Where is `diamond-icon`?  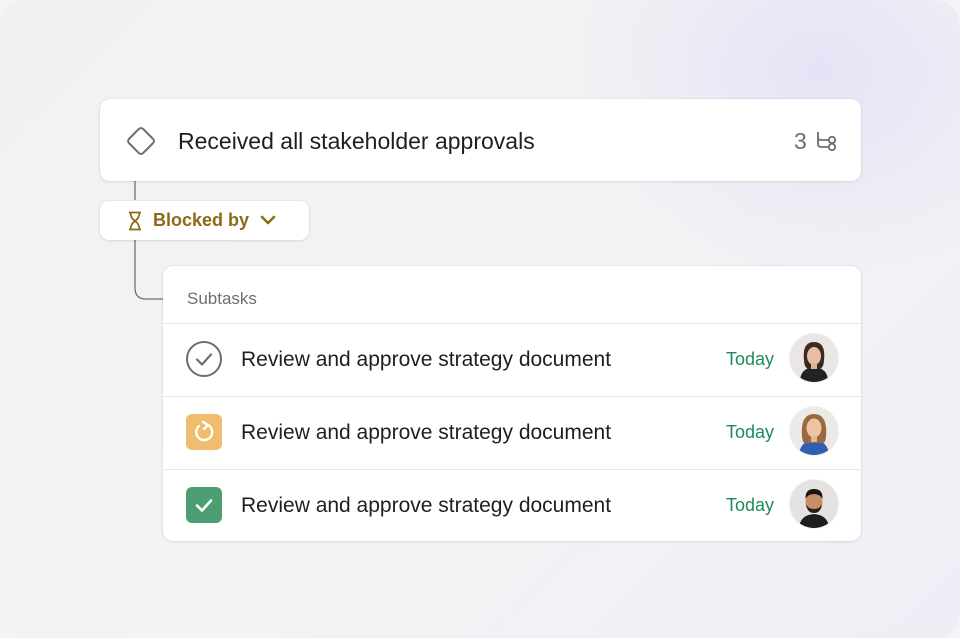
diamond-icon is located at coordinates (141, 141).